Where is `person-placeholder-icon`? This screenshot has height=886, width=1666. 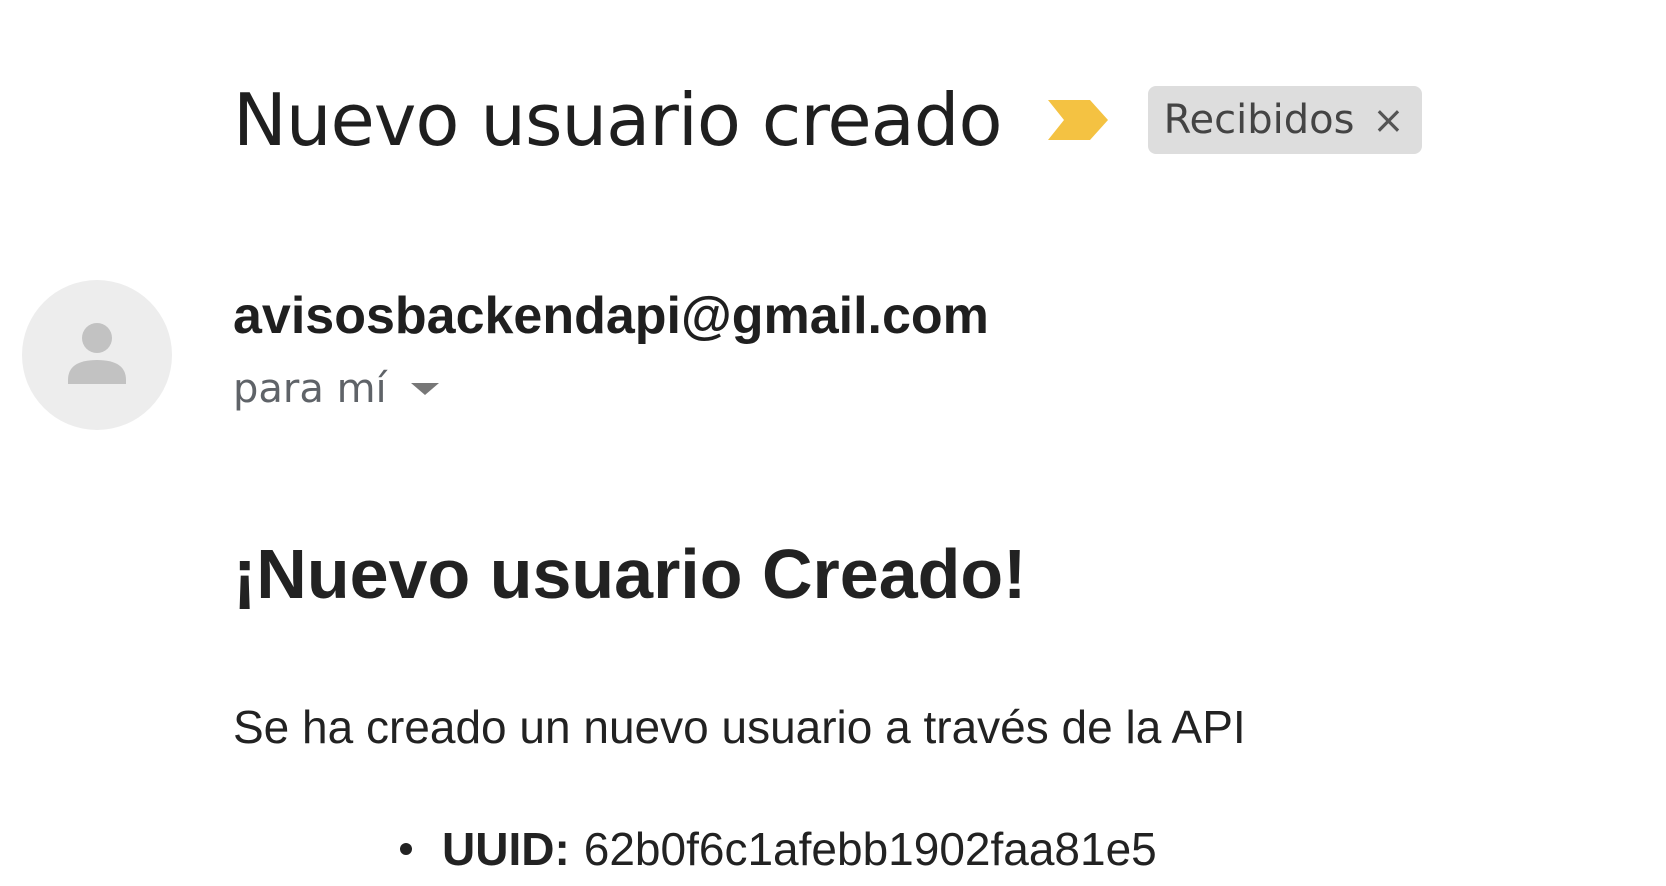
person-placeholder-icon is located at coordinates (97, 353).